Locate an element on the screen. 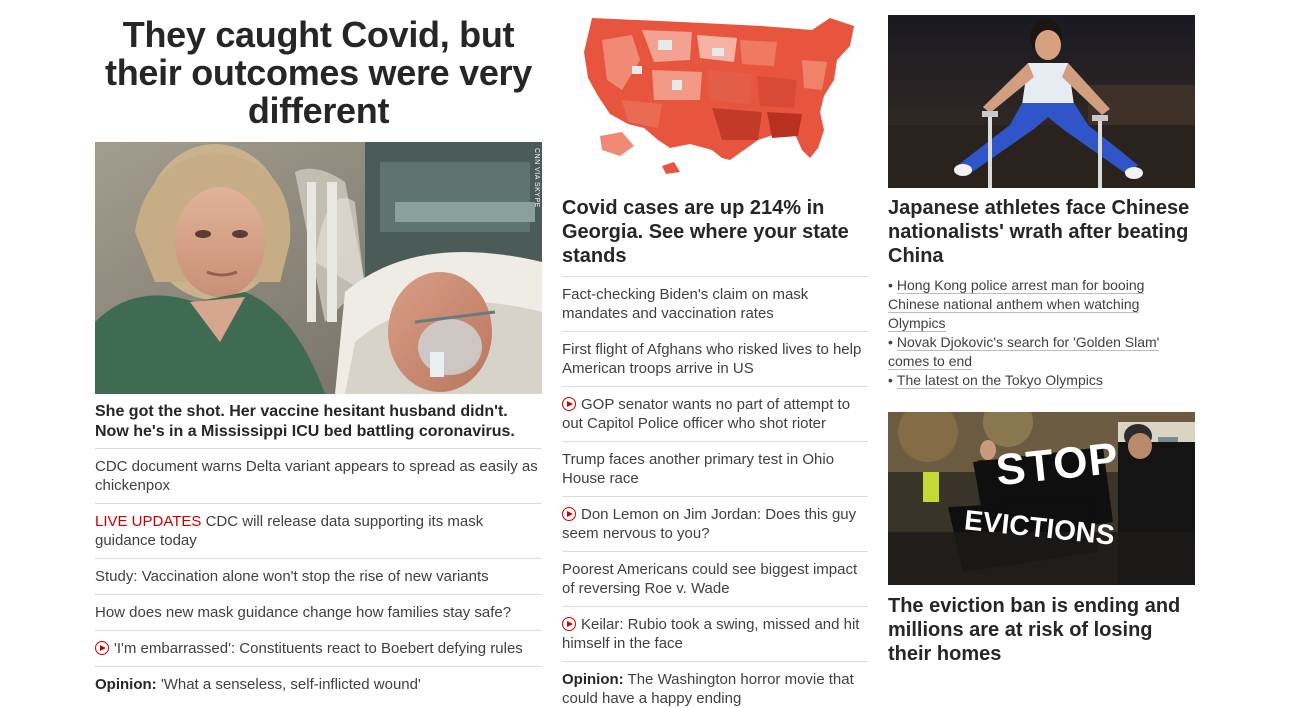  hospital-photo: CNN VIA SKYPE is located at coordinates (318, 268).